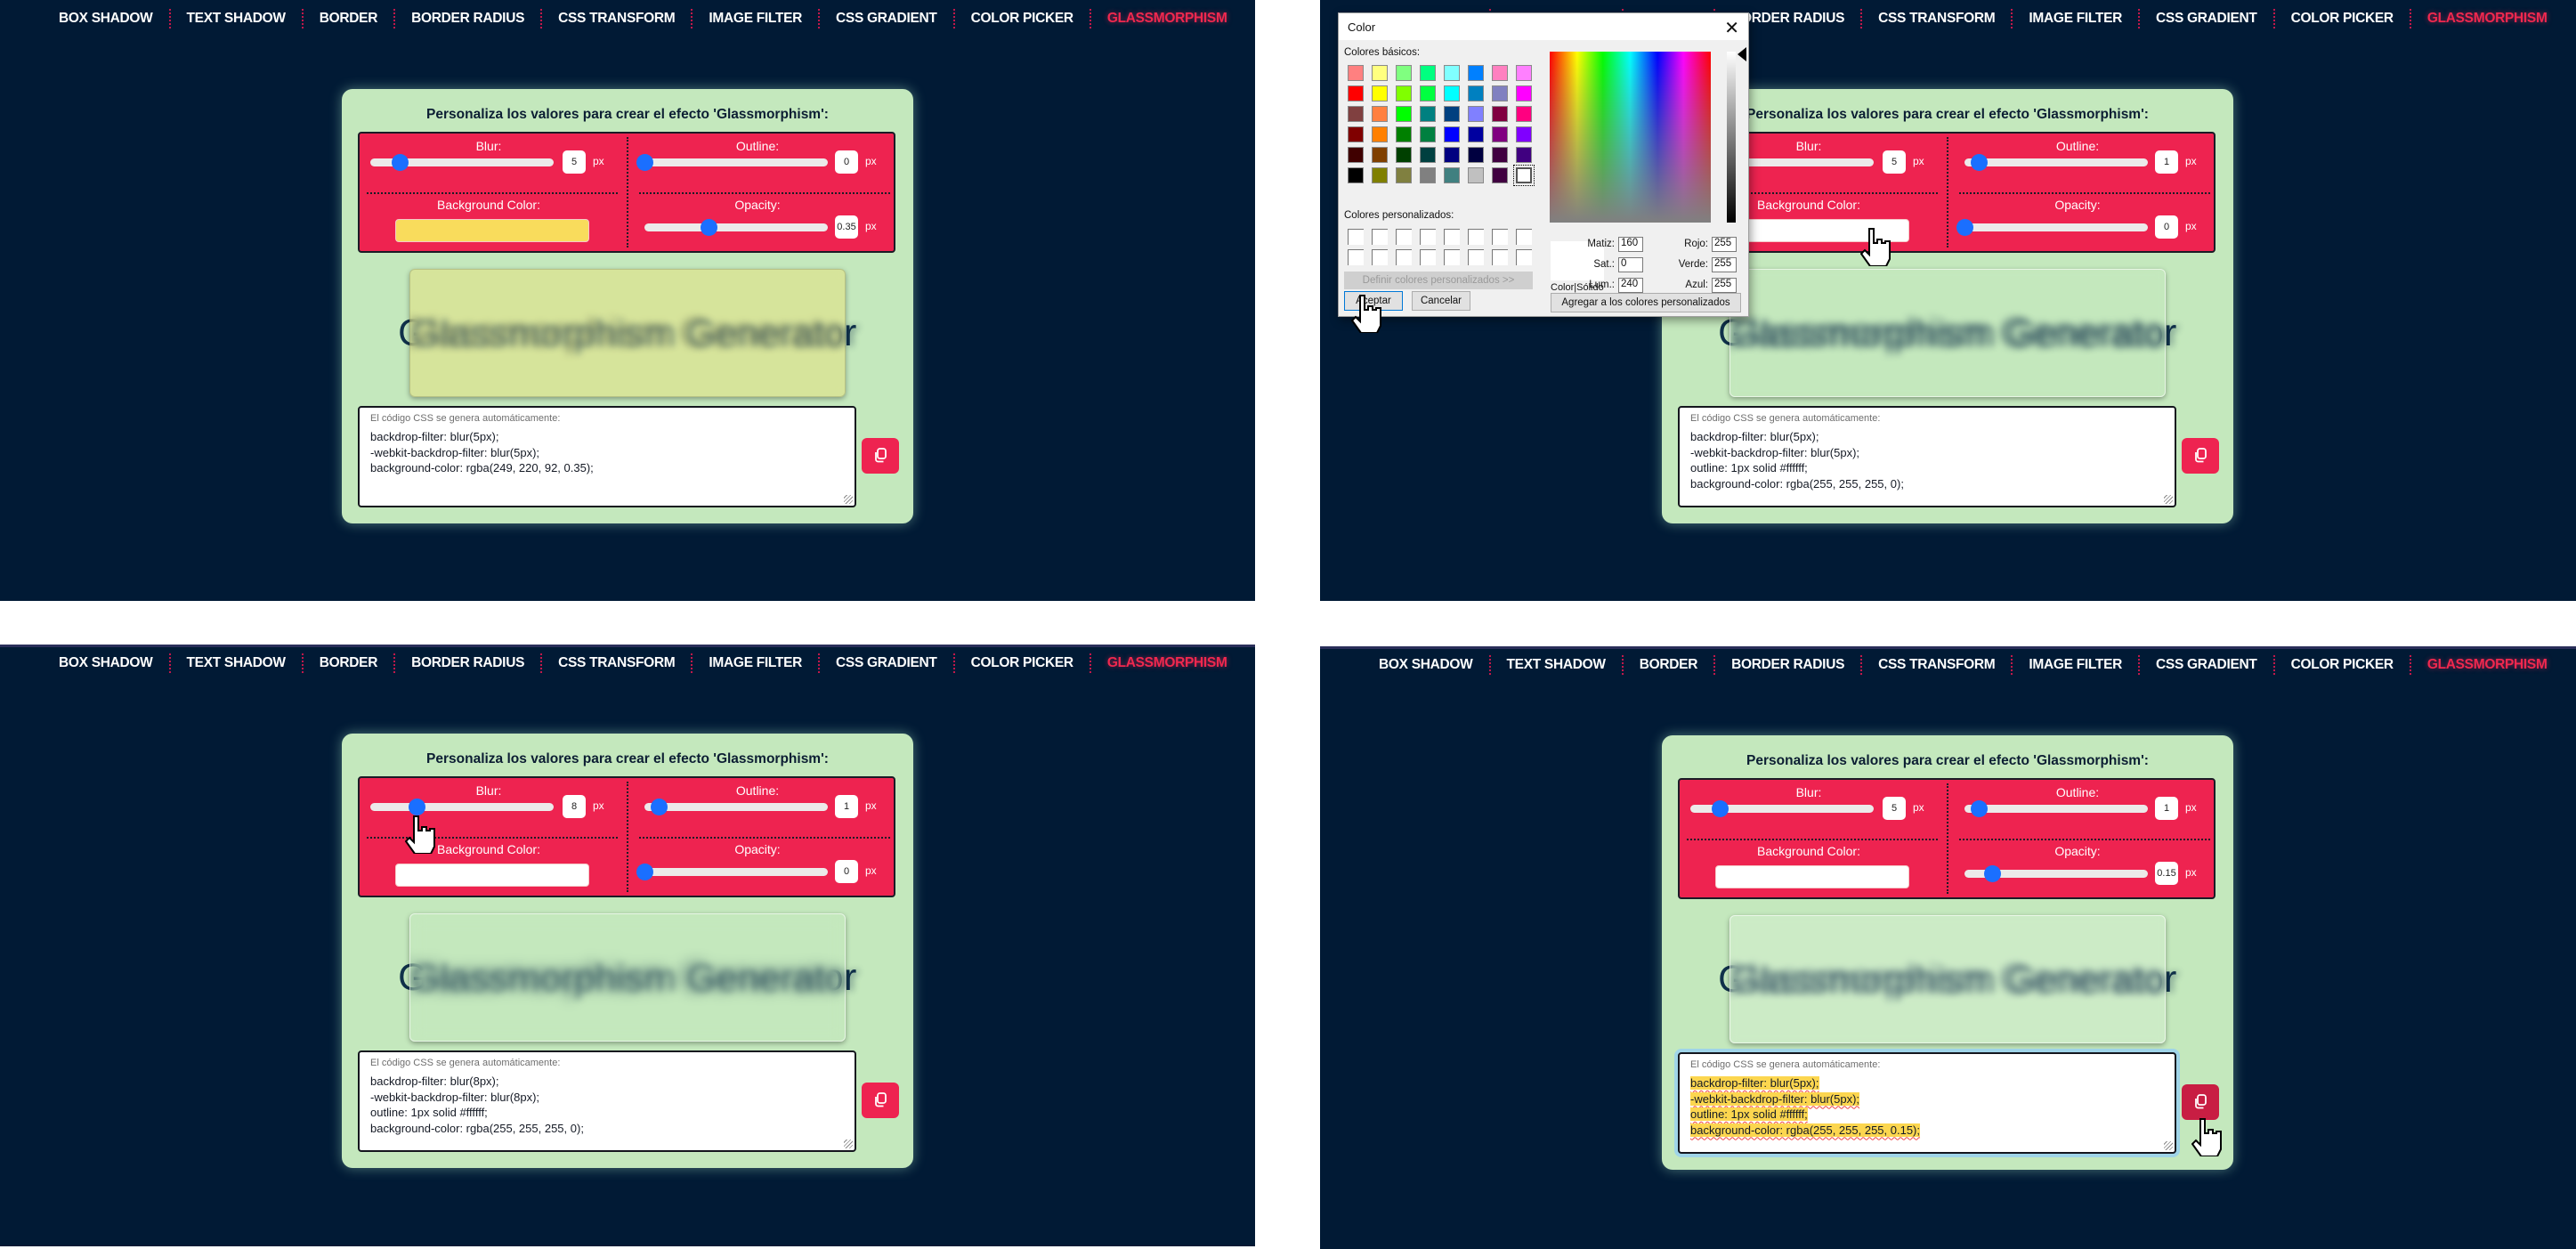 The height and width of the screenshot is (1249, 2576). I want to click on green-input: 255, so click(1724, 264).